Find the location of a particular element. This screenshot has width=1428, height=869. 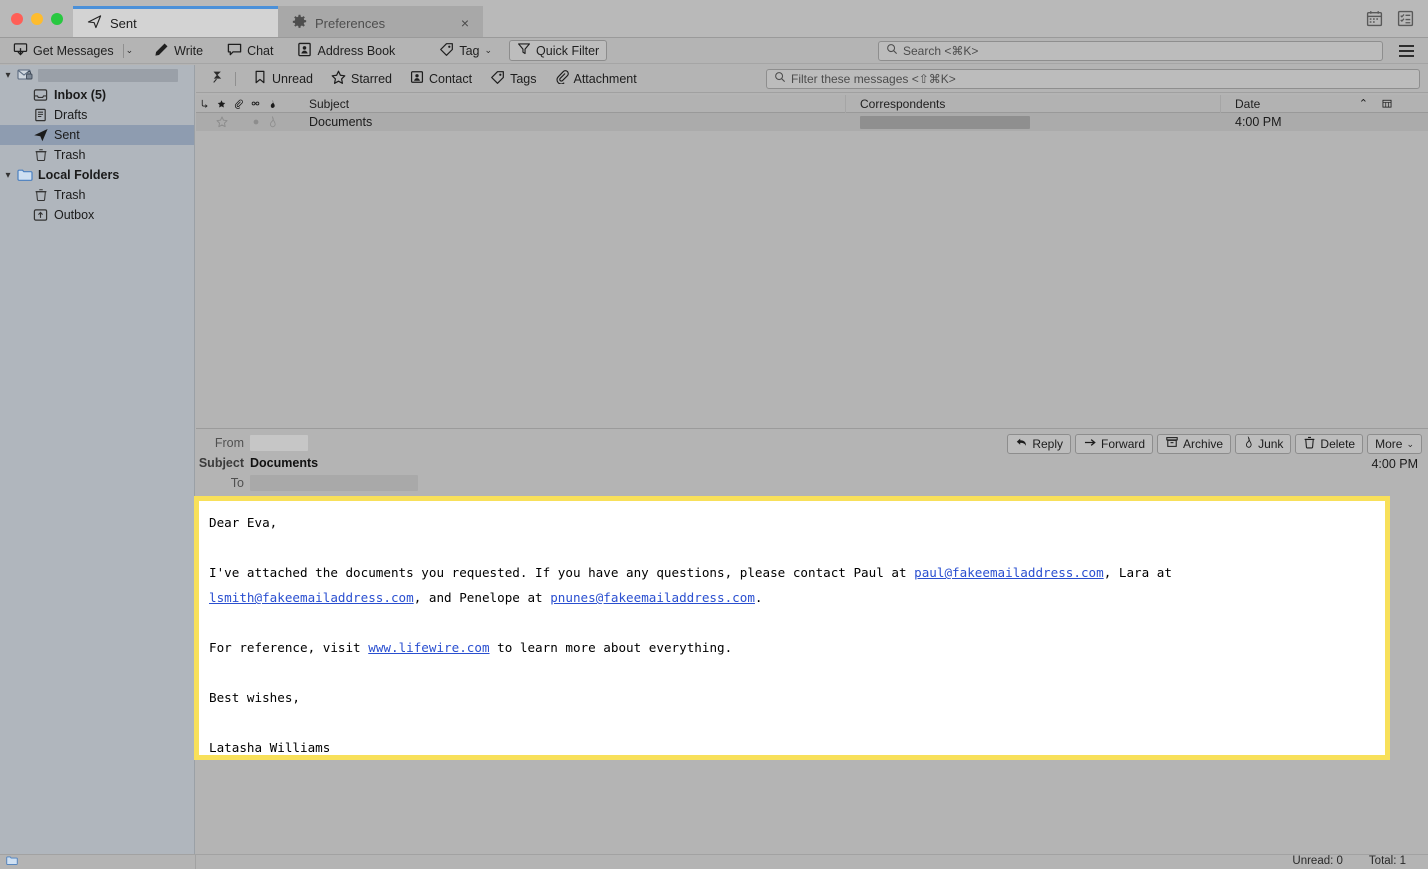

pencil-icon is located at coordinates (161, 51).